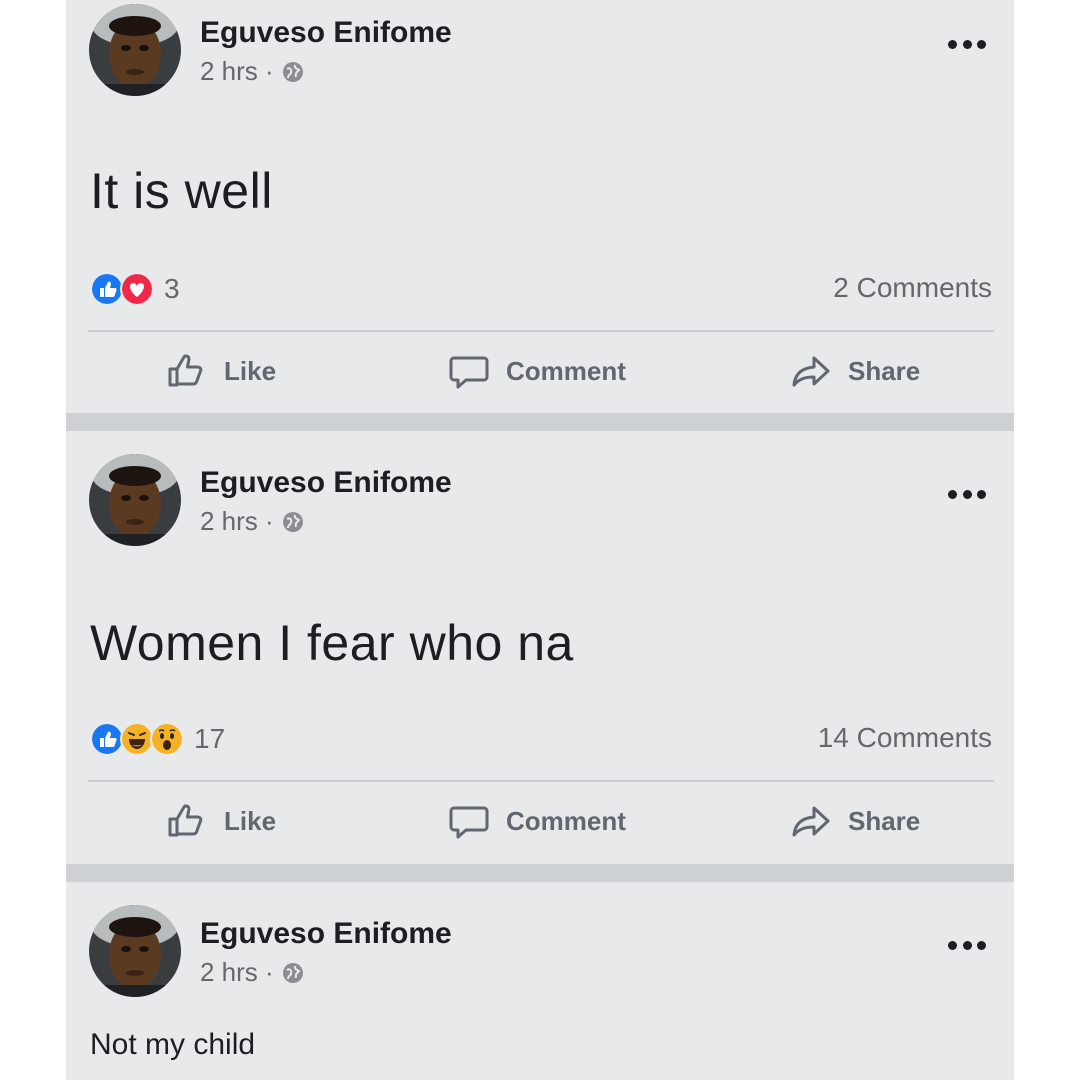 The width and height of the screenshot is (1080, 1080). What do you see at coordinates (173, 1044) in the screenshot?
I see `post-text: Not my child` at bounding box center [173, 1044].